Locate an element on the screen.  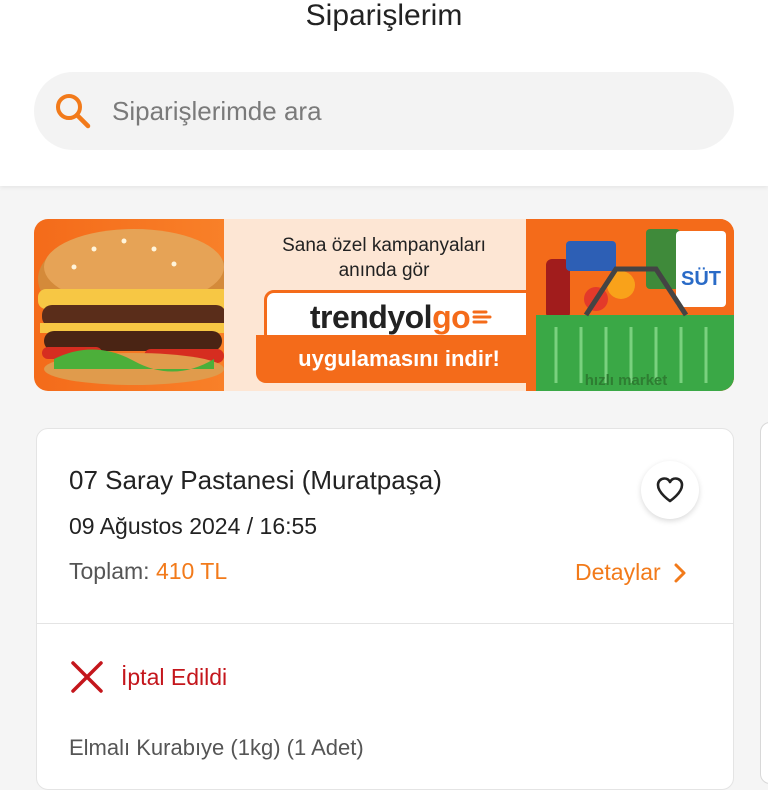
banner-line-2: anında gör is located at coordinates (384, 270).